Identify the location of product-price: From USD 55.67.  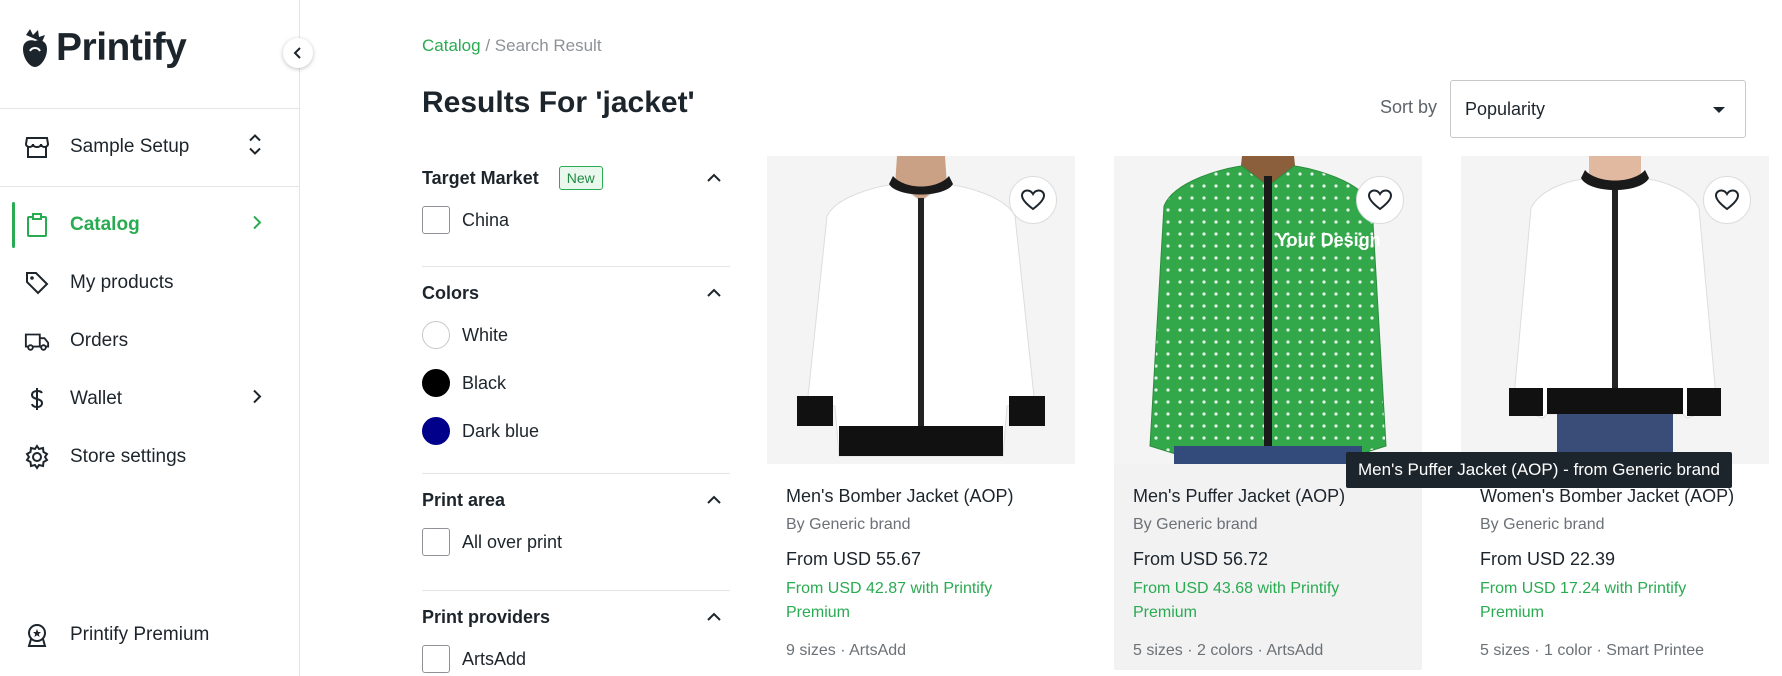
(854, 559).